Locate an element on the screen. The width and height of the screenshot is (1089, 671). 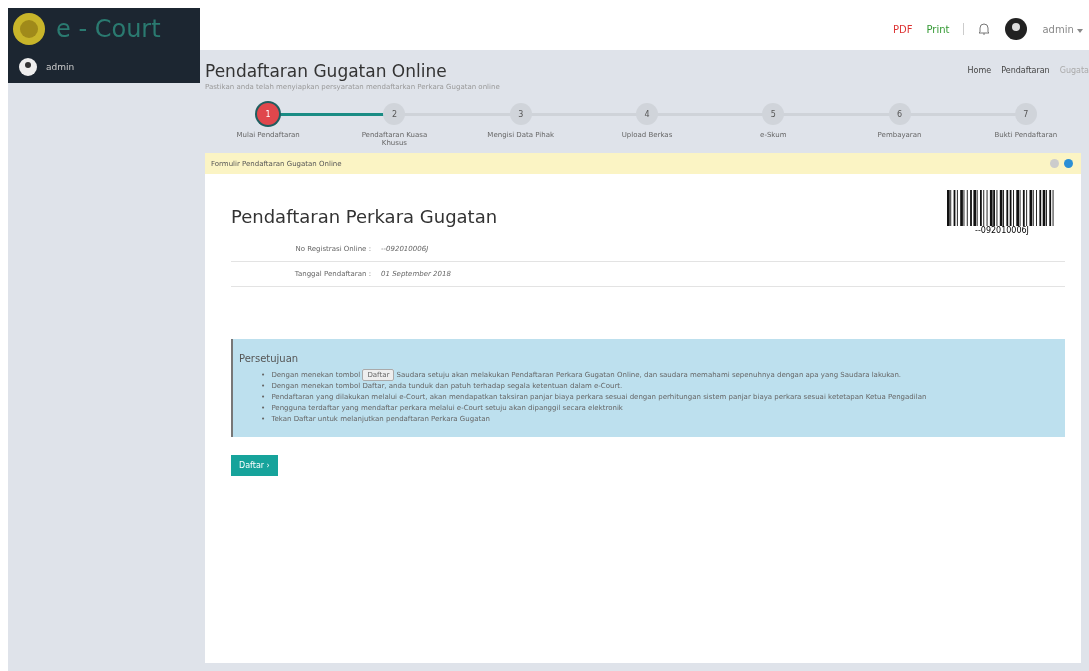
barcode-icon is located at coordinates (1002, 208).